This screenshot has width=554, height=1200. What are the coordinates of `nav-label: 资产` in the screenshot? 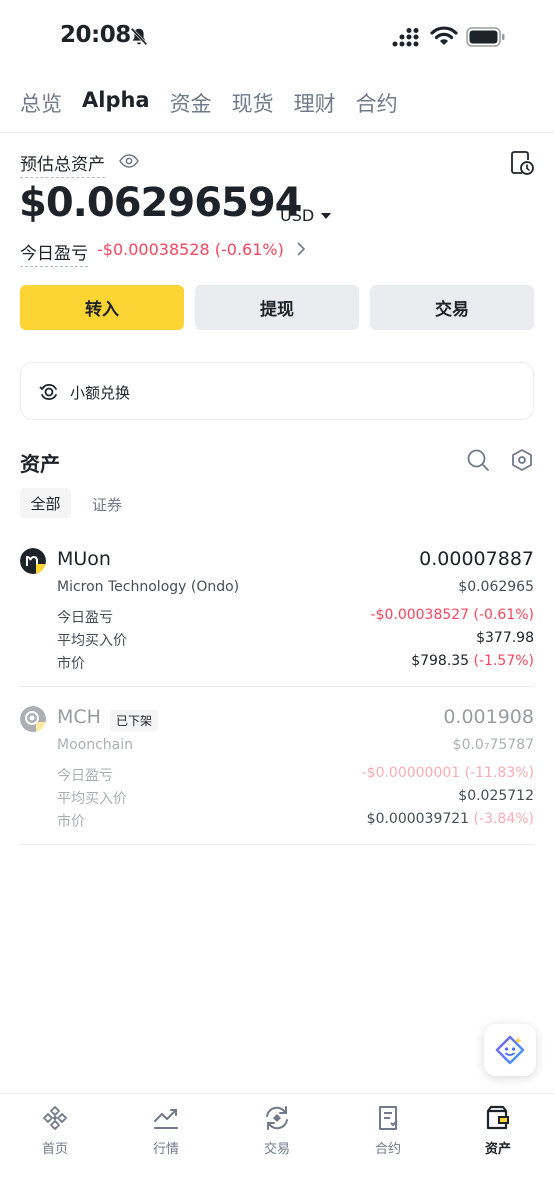 It's located at (497, 1149).